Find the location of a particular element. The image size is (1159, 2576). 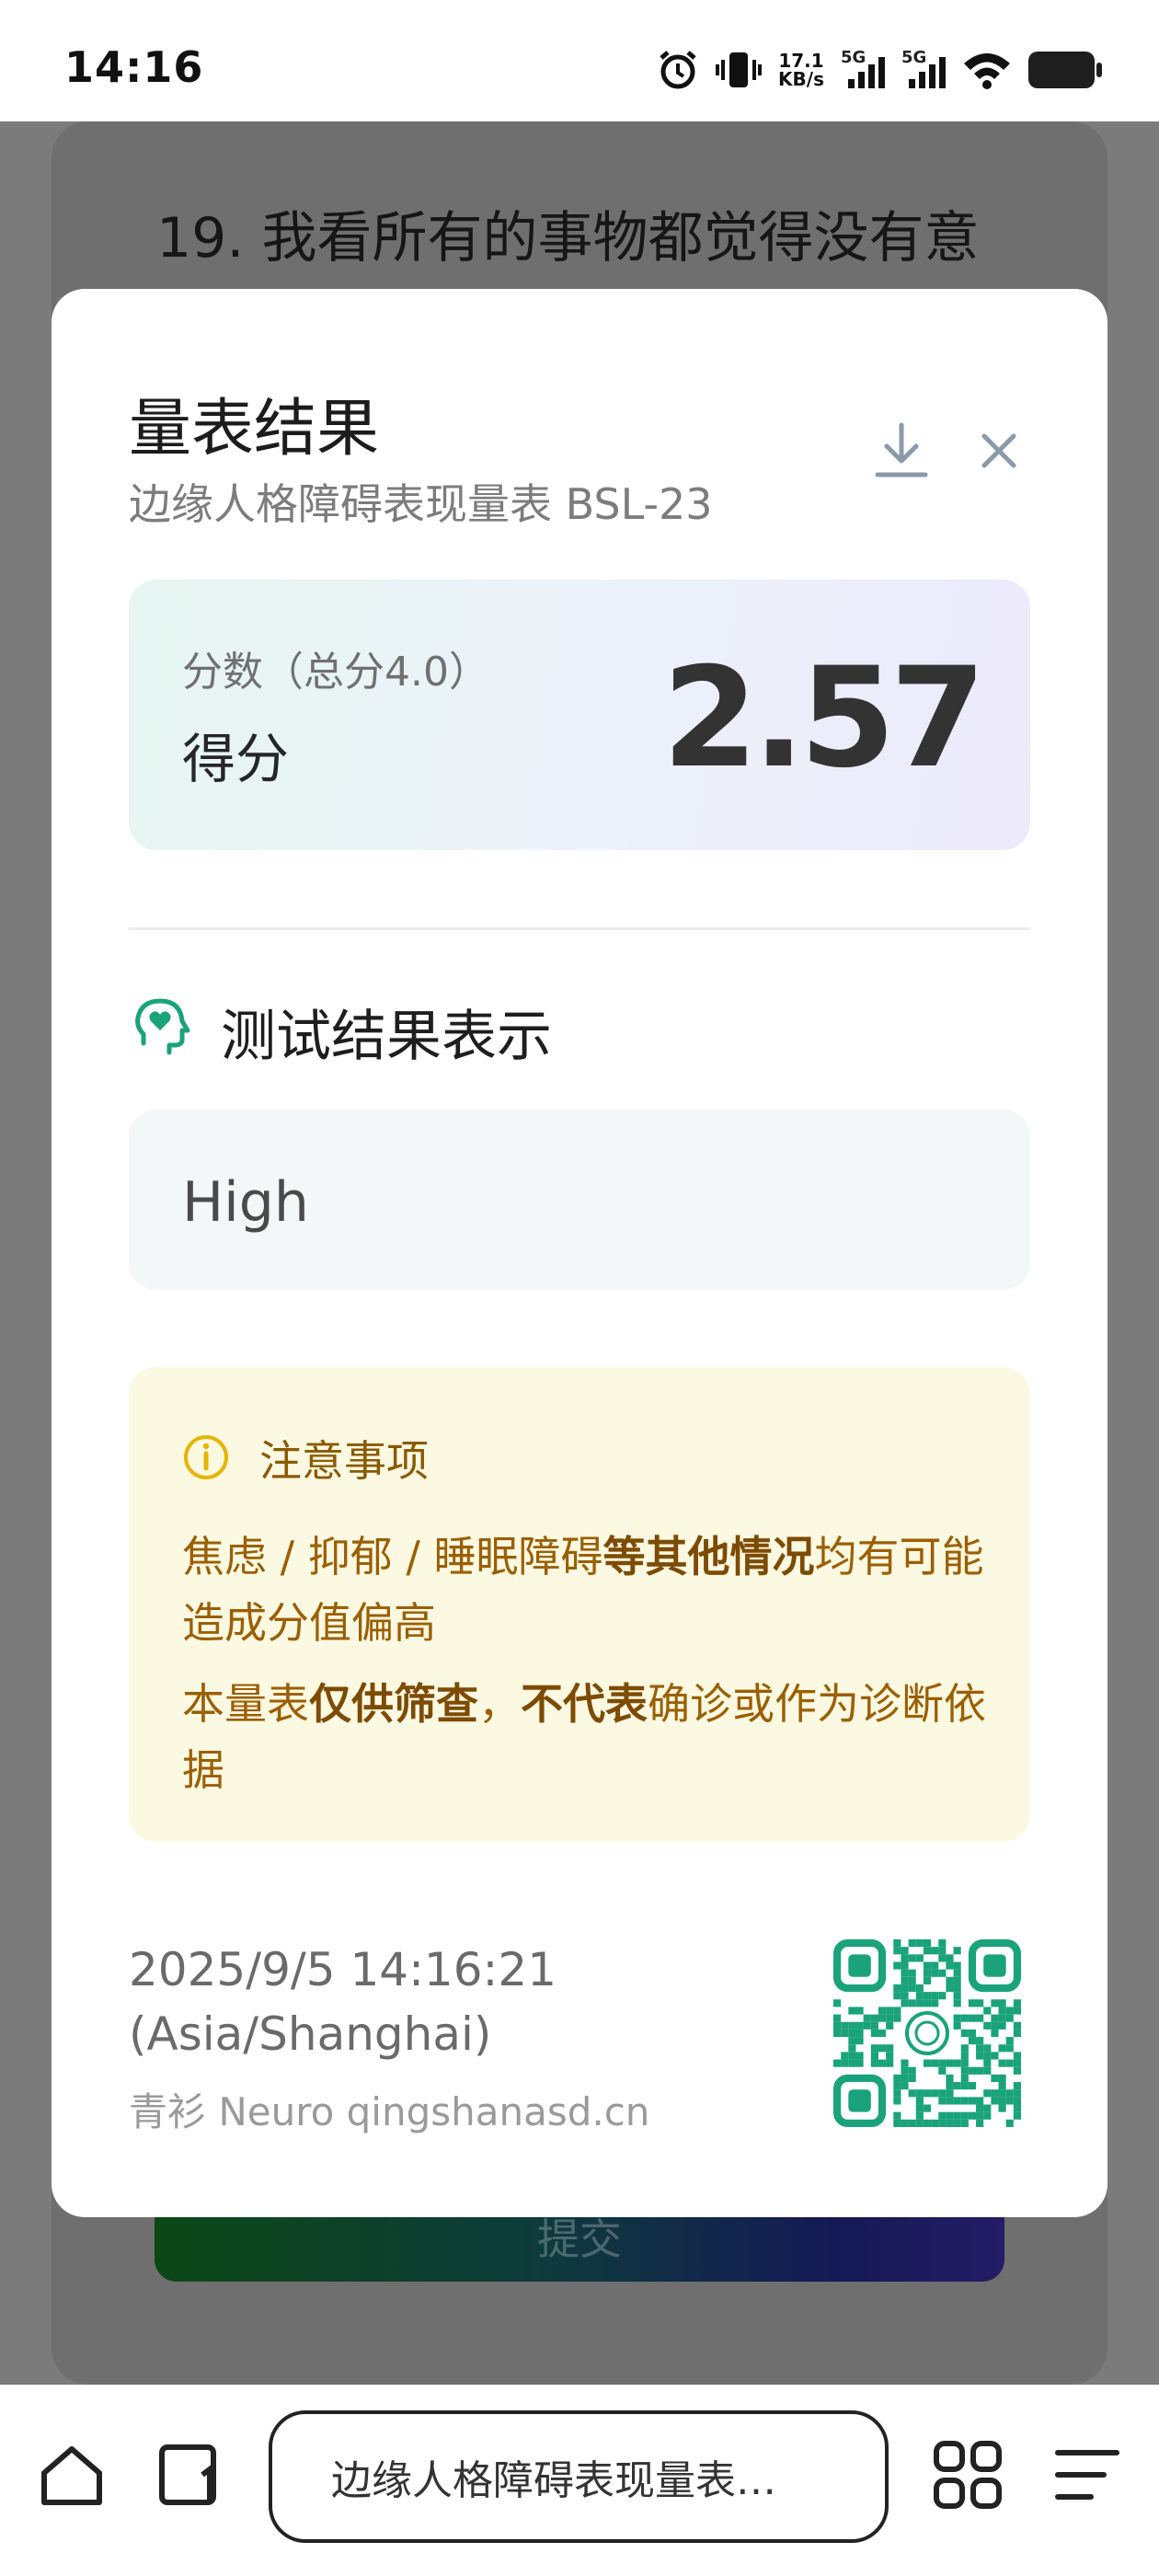

brand-footer: 青衫 Neuro qingshanasd.cn is located at coordinates (389, 2111).